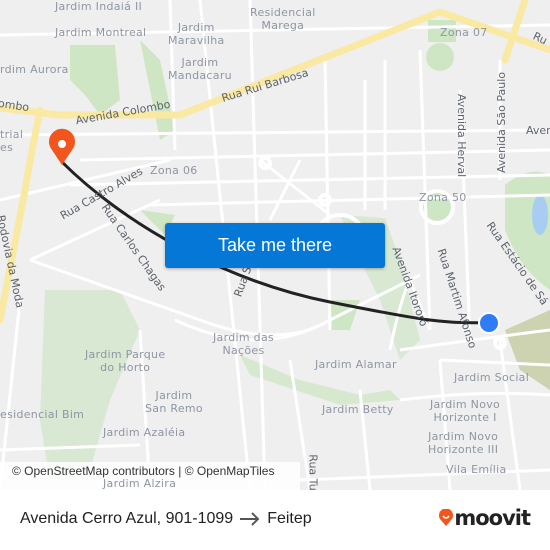 The image size is (550, 550). I want to click on area-label: Jardim Maravilha, so click(196, 34).